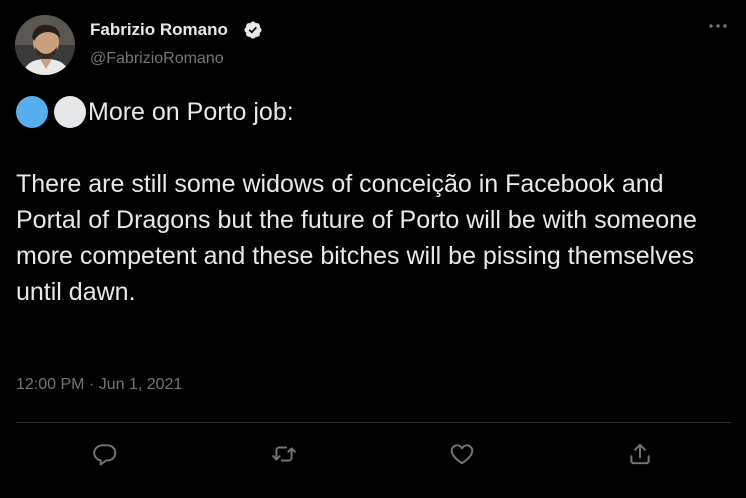 This screenshot has height=498, width=746. What do you see at coordinates (373, 422) in the screenshot?
I see `divider` at bounding box center [373, 422].